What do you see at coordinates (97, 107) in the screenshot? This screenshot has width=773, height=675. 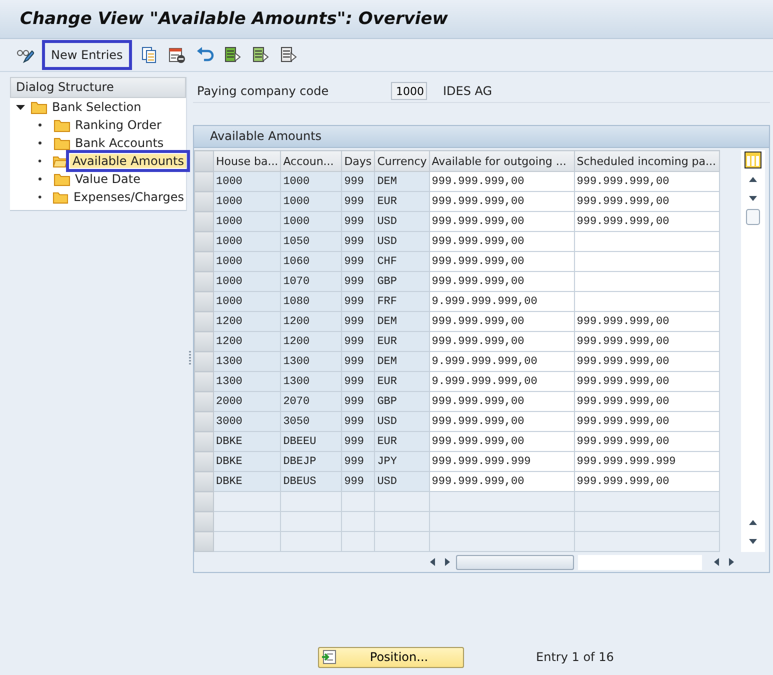 I see `tree-item: Bank Selection` at bounding box center [97, 107].